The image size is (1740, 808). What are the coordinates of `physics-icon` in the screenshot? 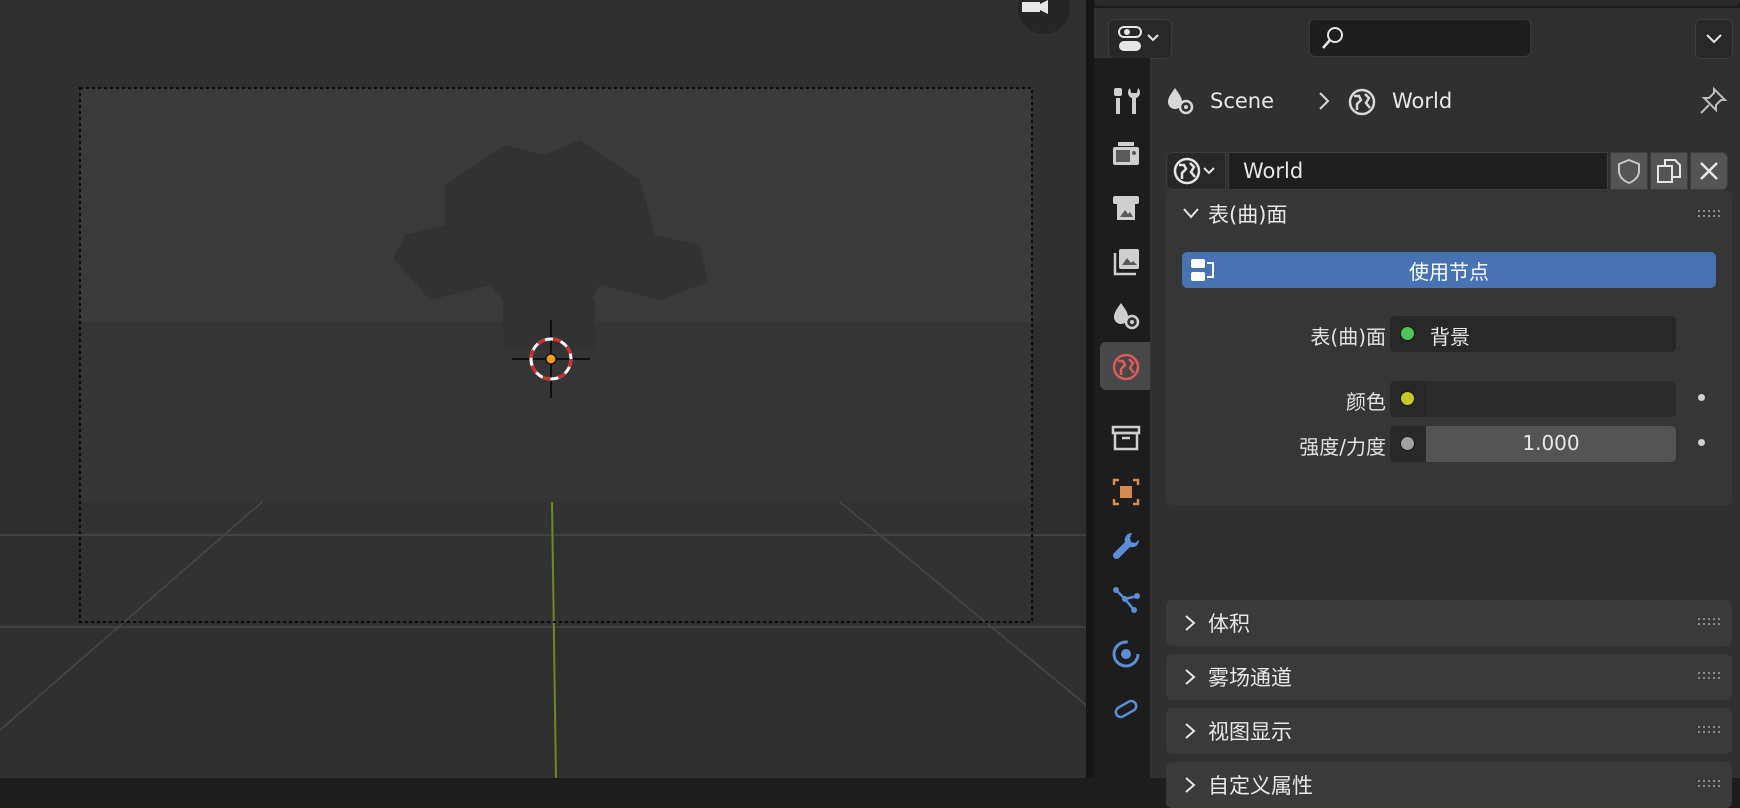 It's located at (1126, 654).